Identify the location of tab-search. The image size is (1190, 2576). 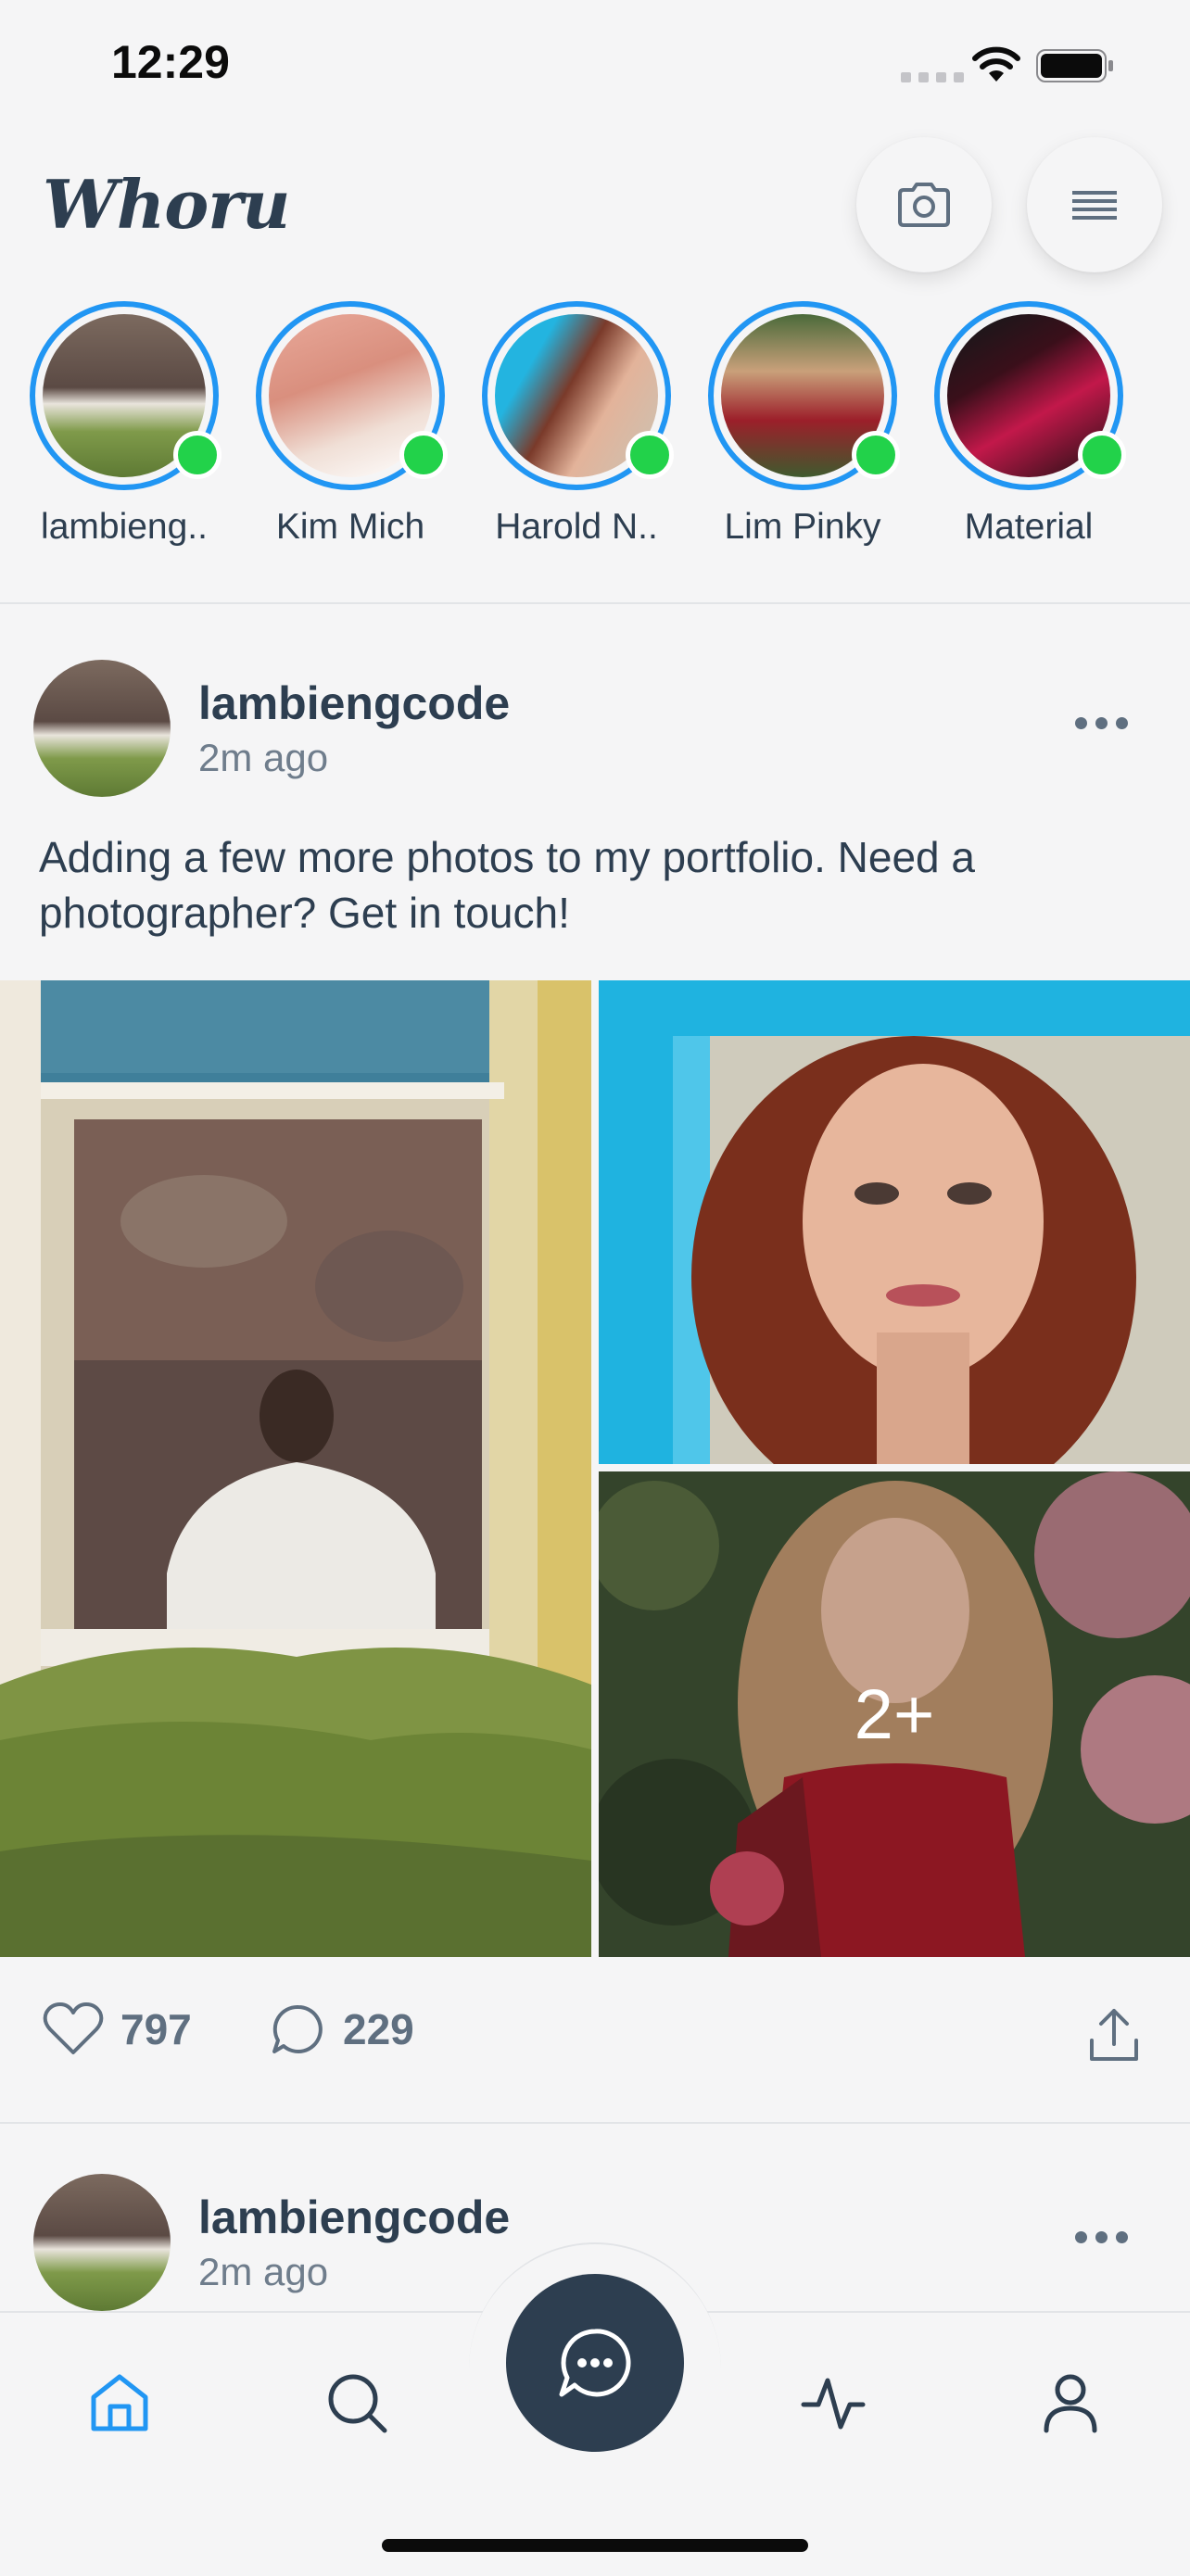
(357, 2402).